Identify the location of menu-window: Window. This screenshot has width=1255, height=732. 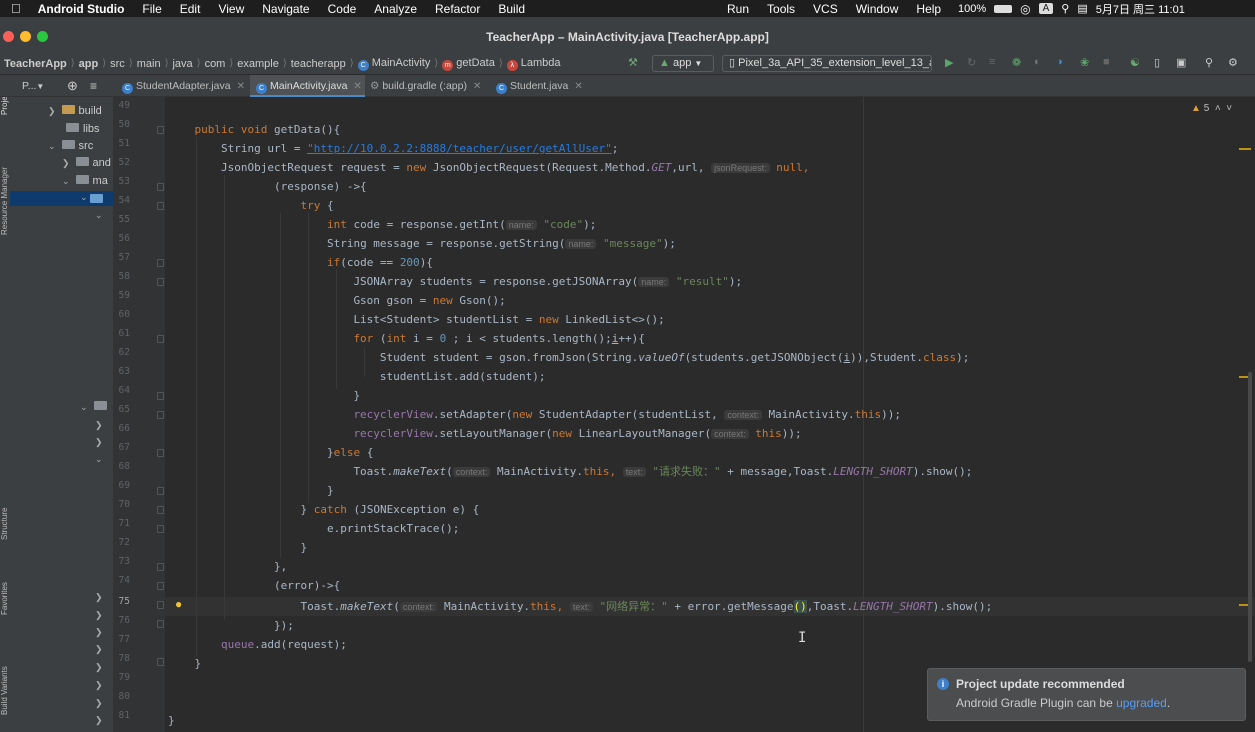
(877, 9).